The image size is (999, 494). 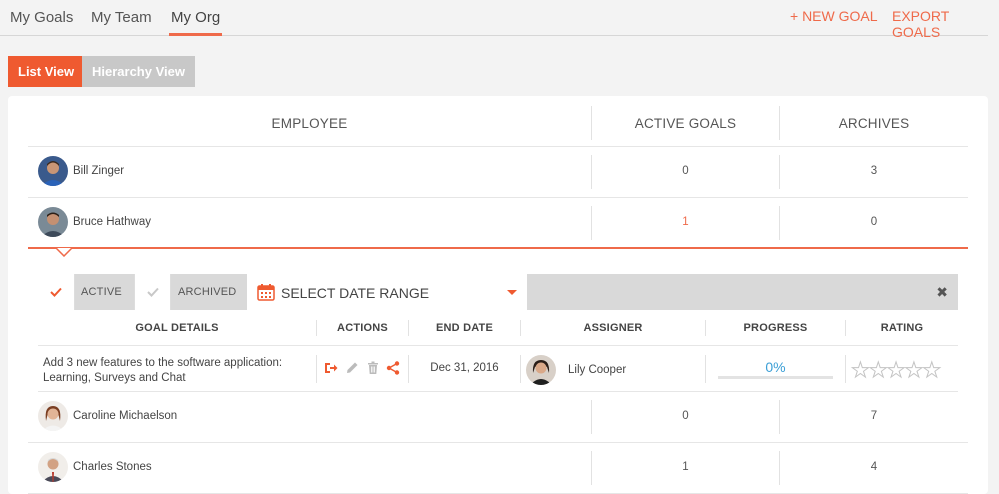 I want to click on rating-stars: ★★★★★, so click(x=896, y=370).